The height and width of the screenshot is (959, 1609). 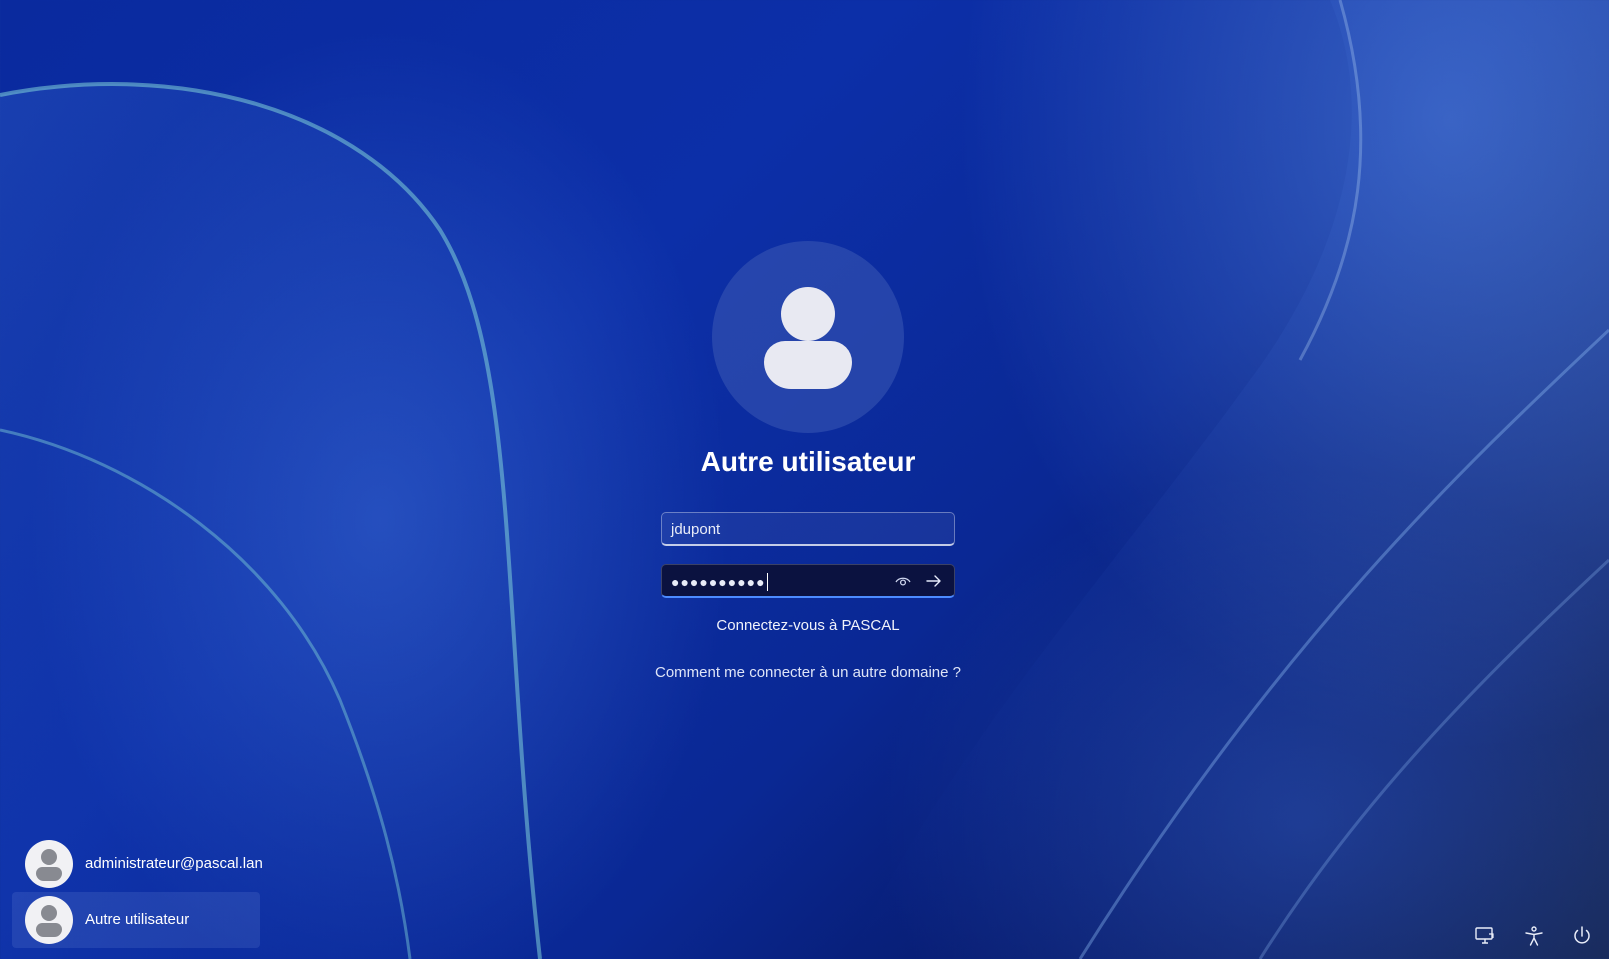 What do you see at coordinates (808, 581) in the screenshot?
I see `password-field: ●●●●●●●●●●` at bounding box center [808, 581].